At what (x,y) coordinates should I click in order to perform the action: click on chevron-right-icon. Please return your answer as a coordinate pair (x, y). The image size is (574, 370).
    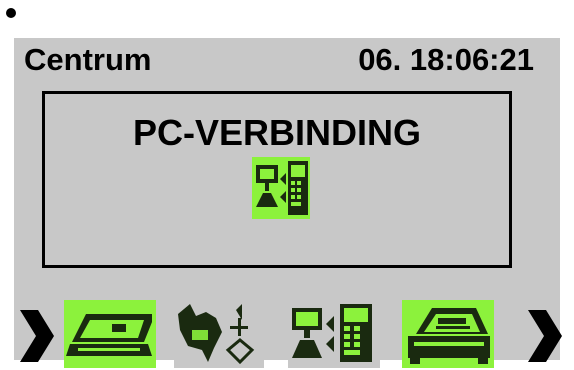
    Looking at the image, I should click on (543, 336).